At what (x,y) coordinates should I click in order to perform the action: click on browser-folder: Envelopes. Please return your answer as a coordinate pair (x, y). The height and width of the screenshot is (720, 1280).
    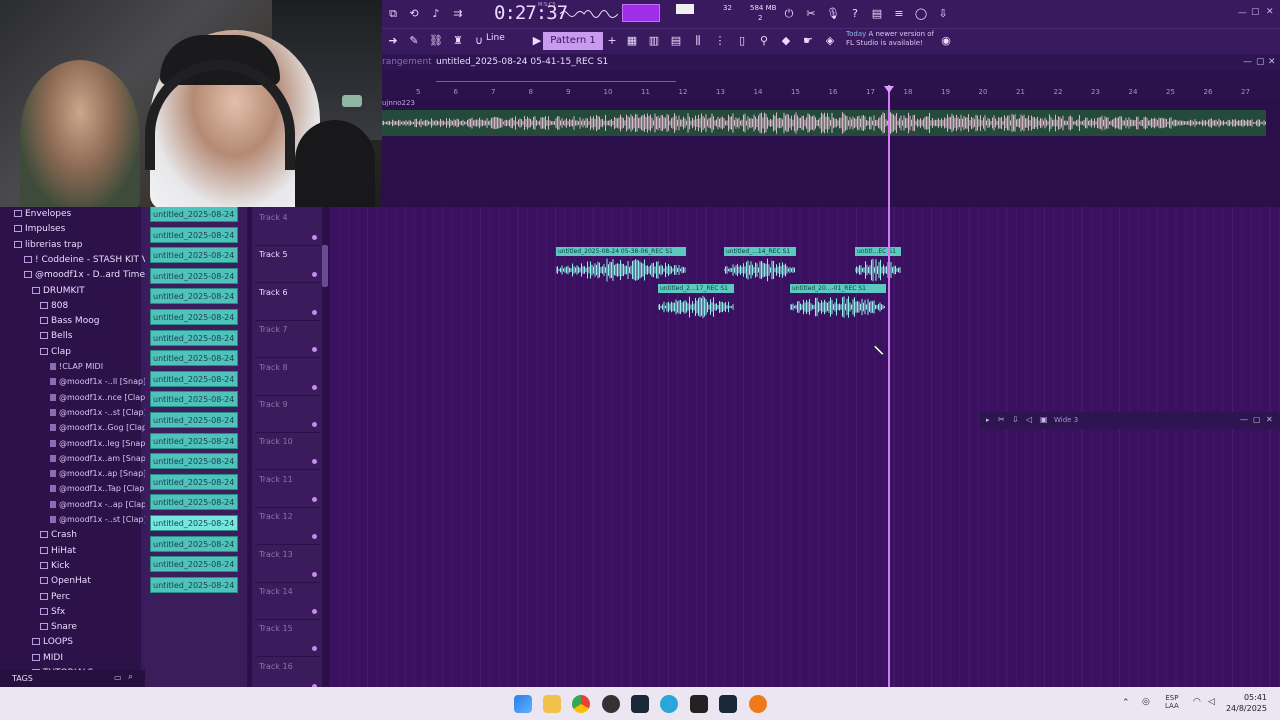
    Looking at the image, I should click on (42, 214).